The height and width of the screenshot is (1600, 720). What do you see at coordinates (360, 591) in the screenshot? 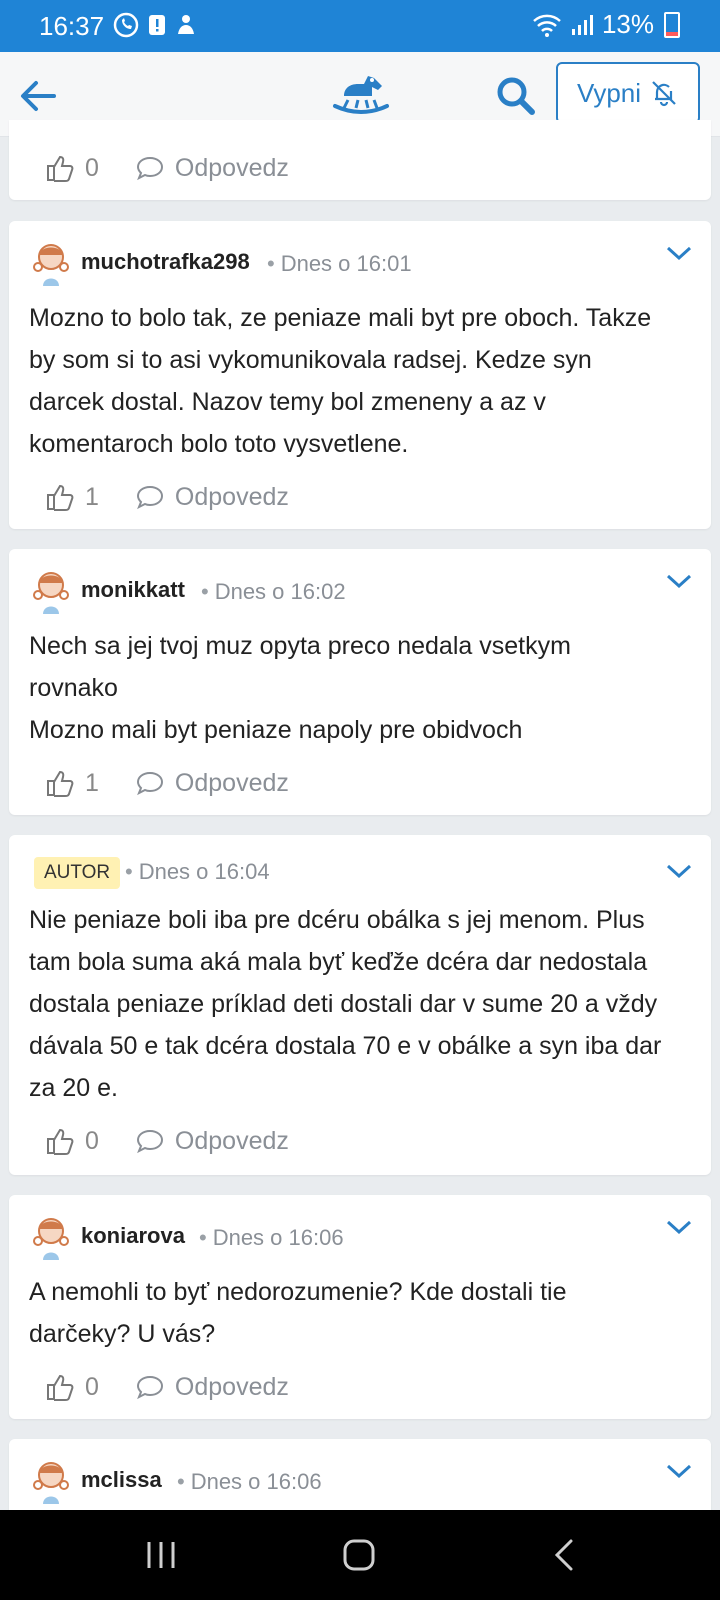
I see `comment-header: monikkatt • Dnes o 16:02` at bounding box center [360, 591].